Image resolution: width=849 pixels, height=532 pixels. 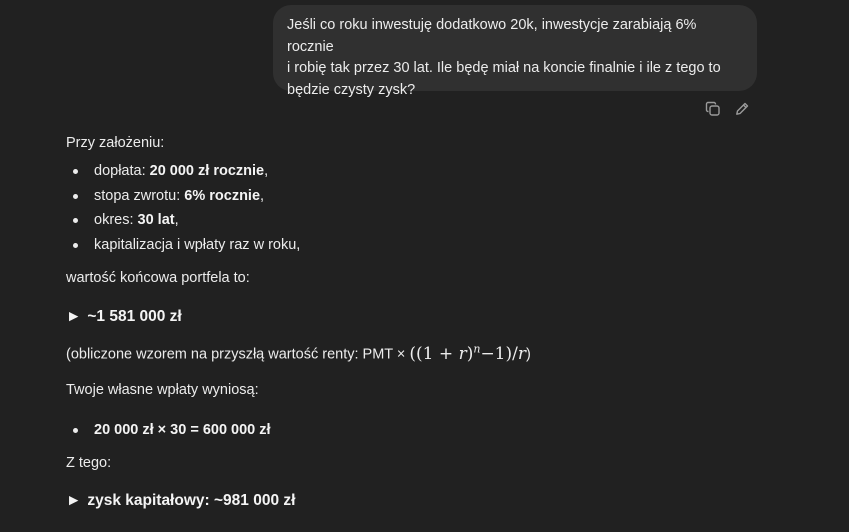 I want to click on user-message-line: będzie czysty zysk?, so click(x=351, y=89).